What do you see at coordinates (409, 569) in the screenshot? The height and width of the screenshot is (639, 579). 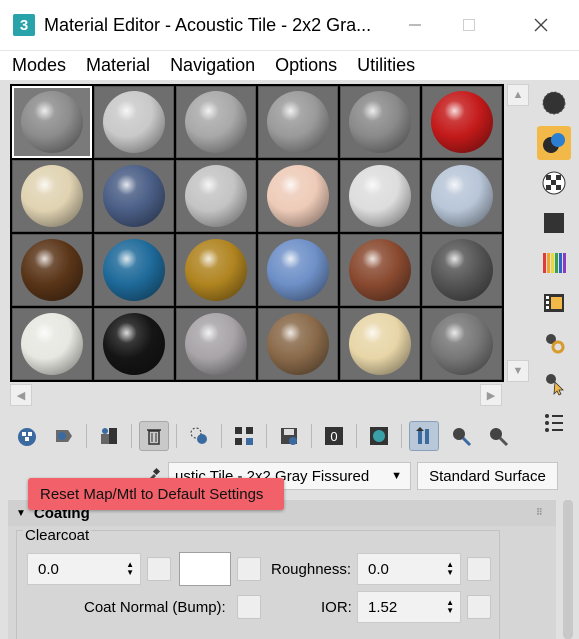 I see `roughness-spinner: 0.0 ▲ ▼` at bounding box center [409, 569].